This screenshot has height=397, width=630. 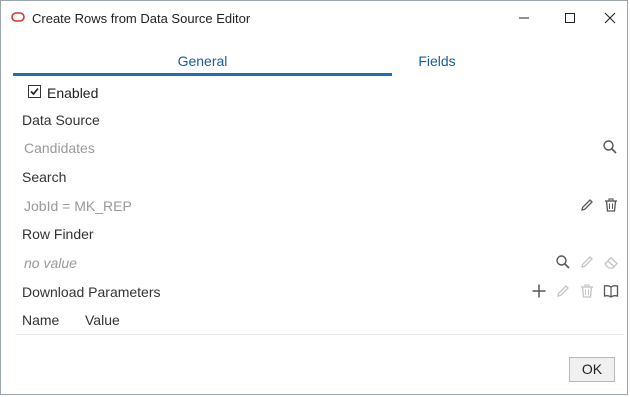 What do you see at coordinates (41, 320) in the screenshot?
I see `column-header-name: Name` at bounding box center [41, 320].